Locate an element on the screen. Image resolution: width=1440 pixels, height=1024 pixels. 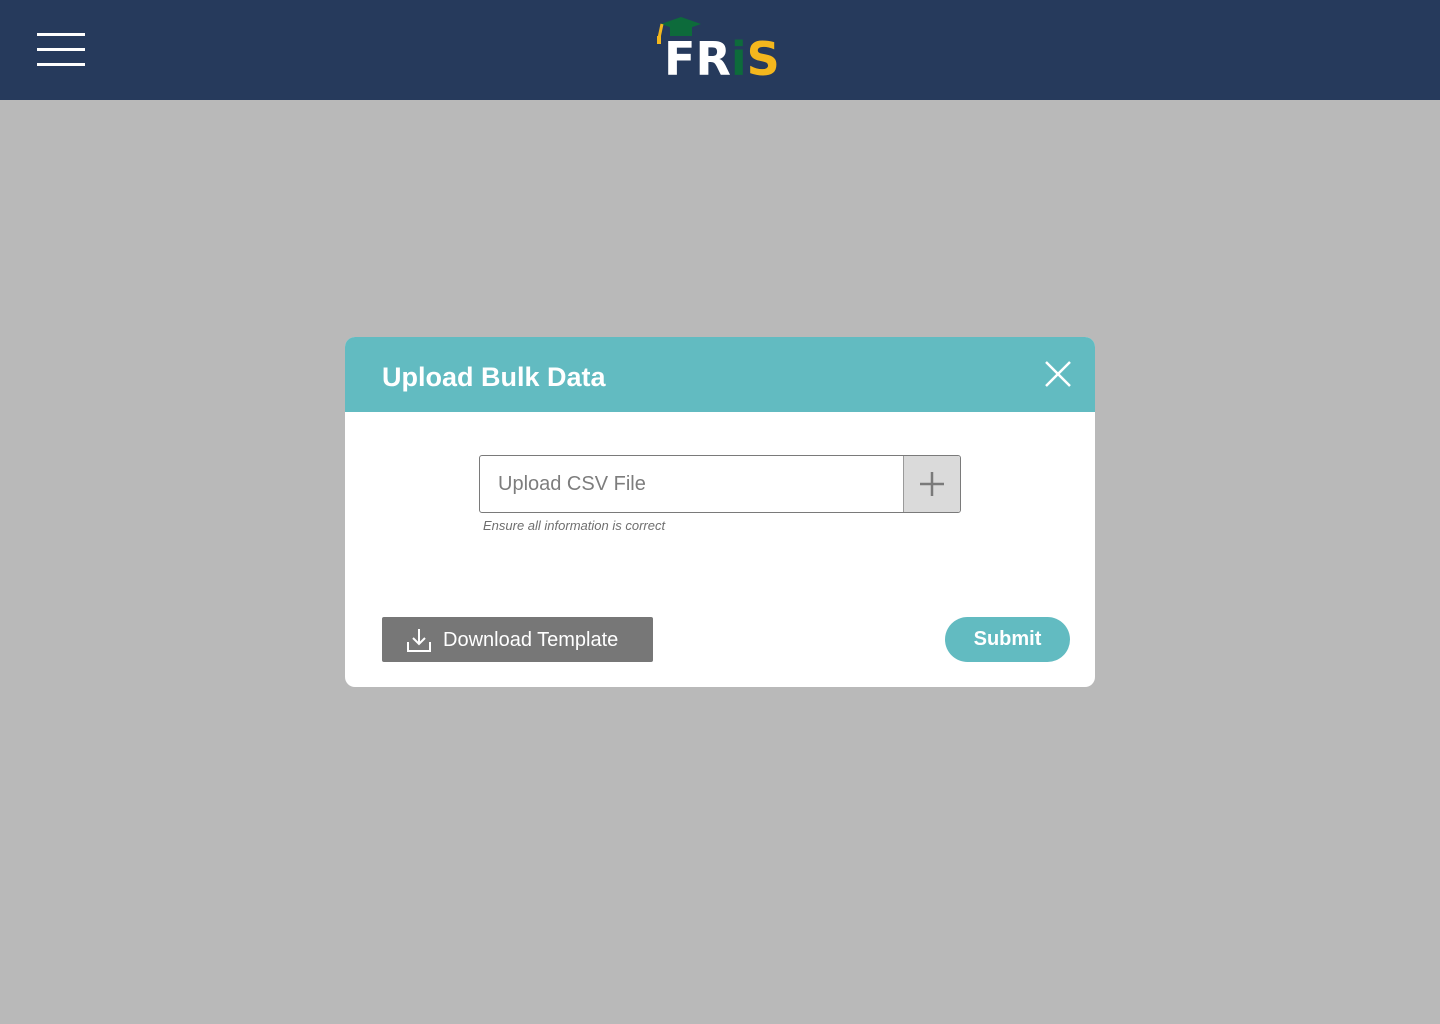
hamburger-menu-icon is located at coordinates (61, 50).